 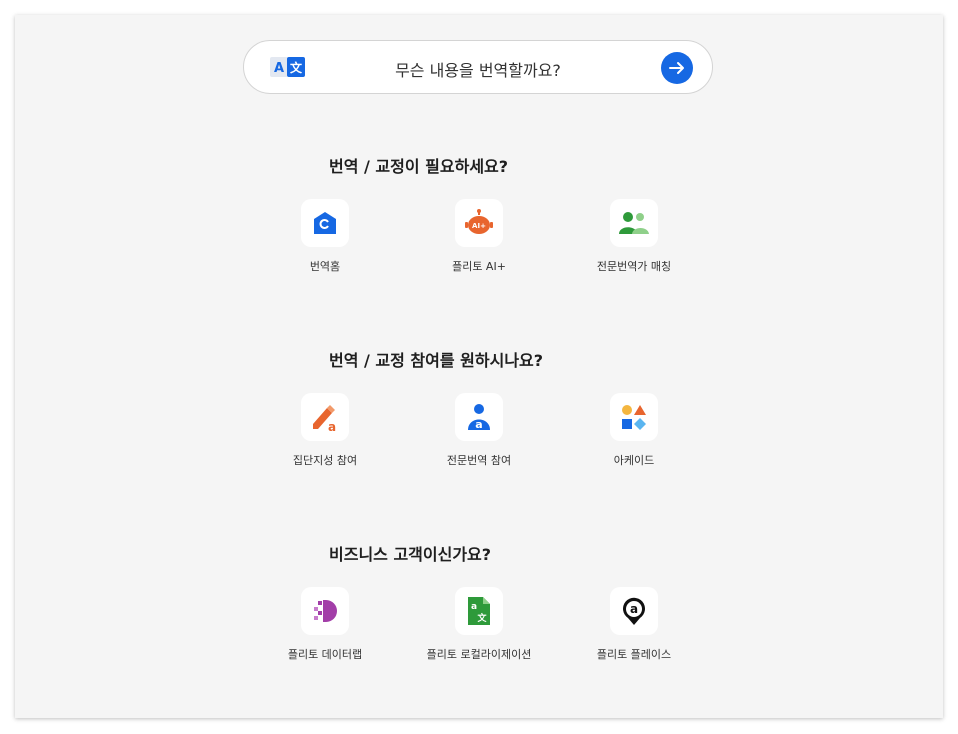 What do you see at coordinates (325, 460) in the screenshot?
I see `menu-item-label: 집단지성 참여` at bounding box center [325, 460].